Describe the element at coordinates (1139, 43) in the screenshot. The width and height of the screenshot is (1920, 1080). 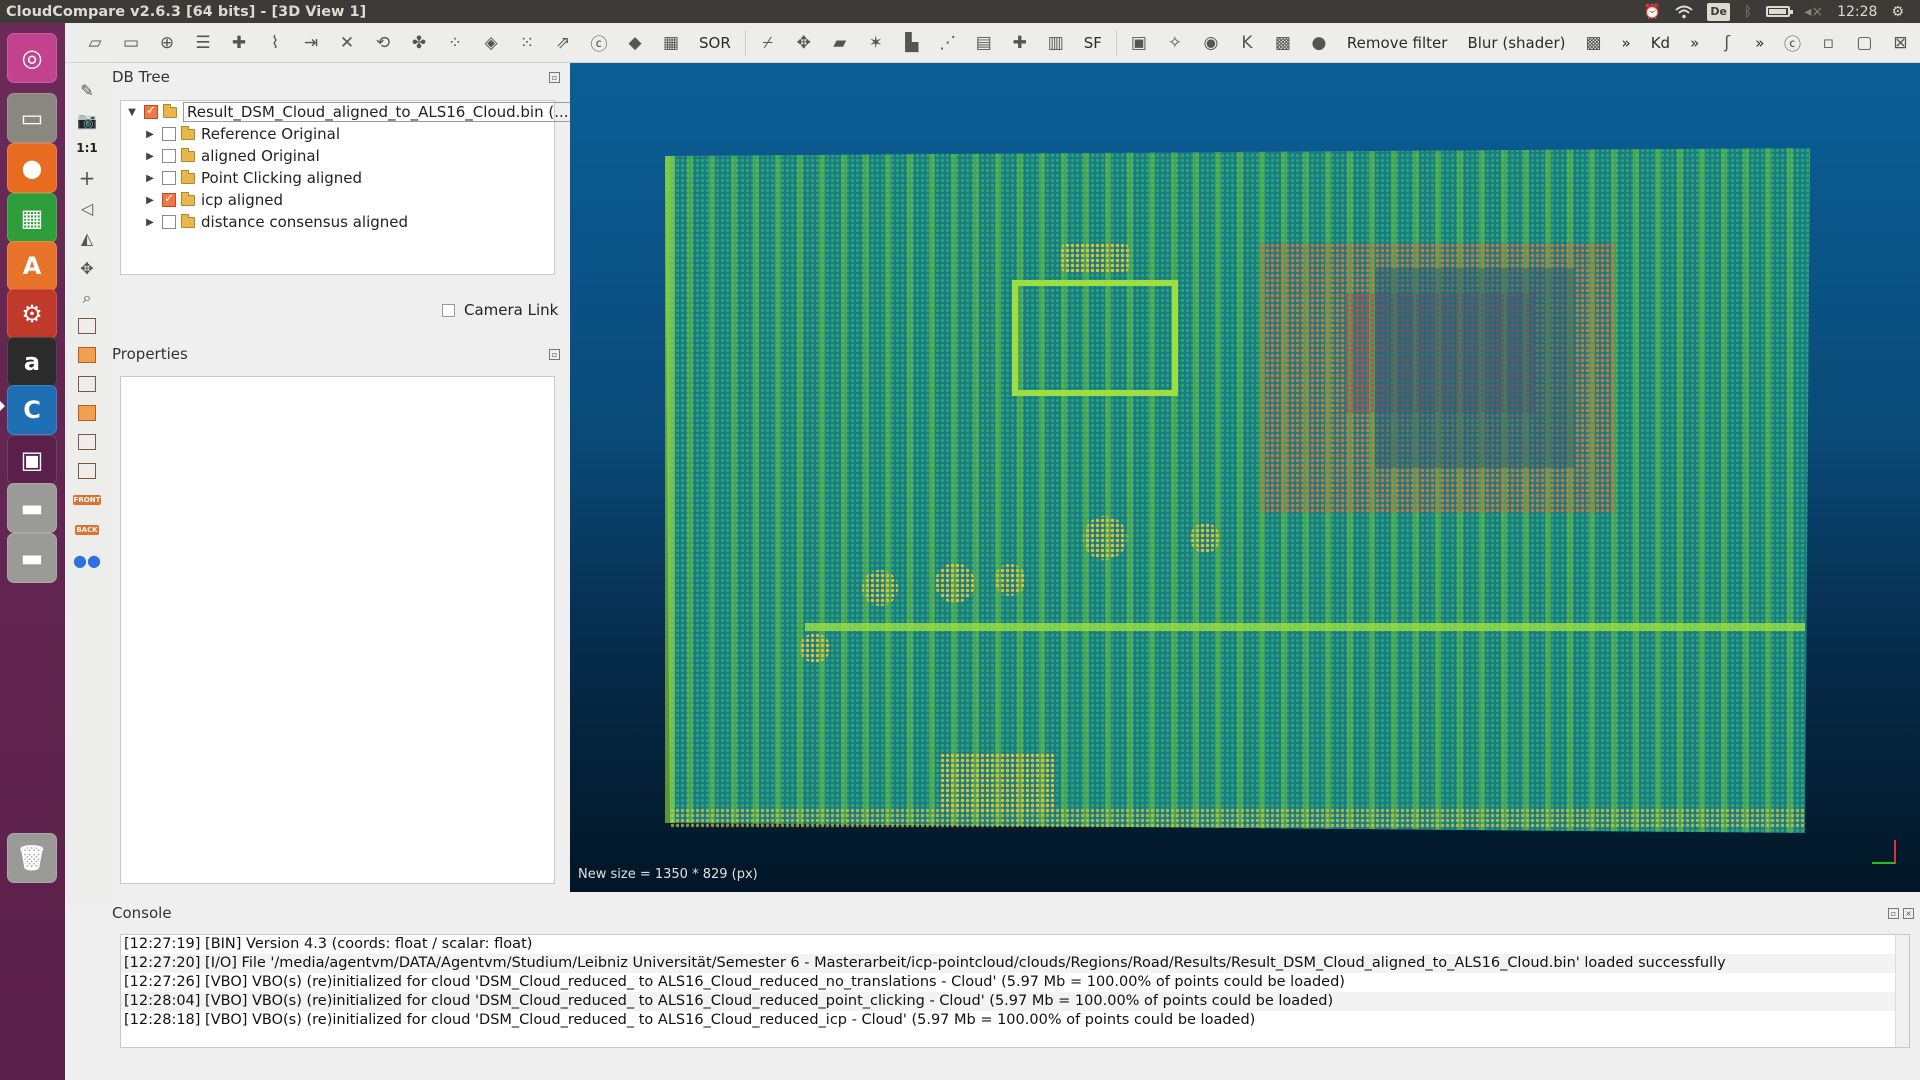
I see `film-icon: ▣` at that location.